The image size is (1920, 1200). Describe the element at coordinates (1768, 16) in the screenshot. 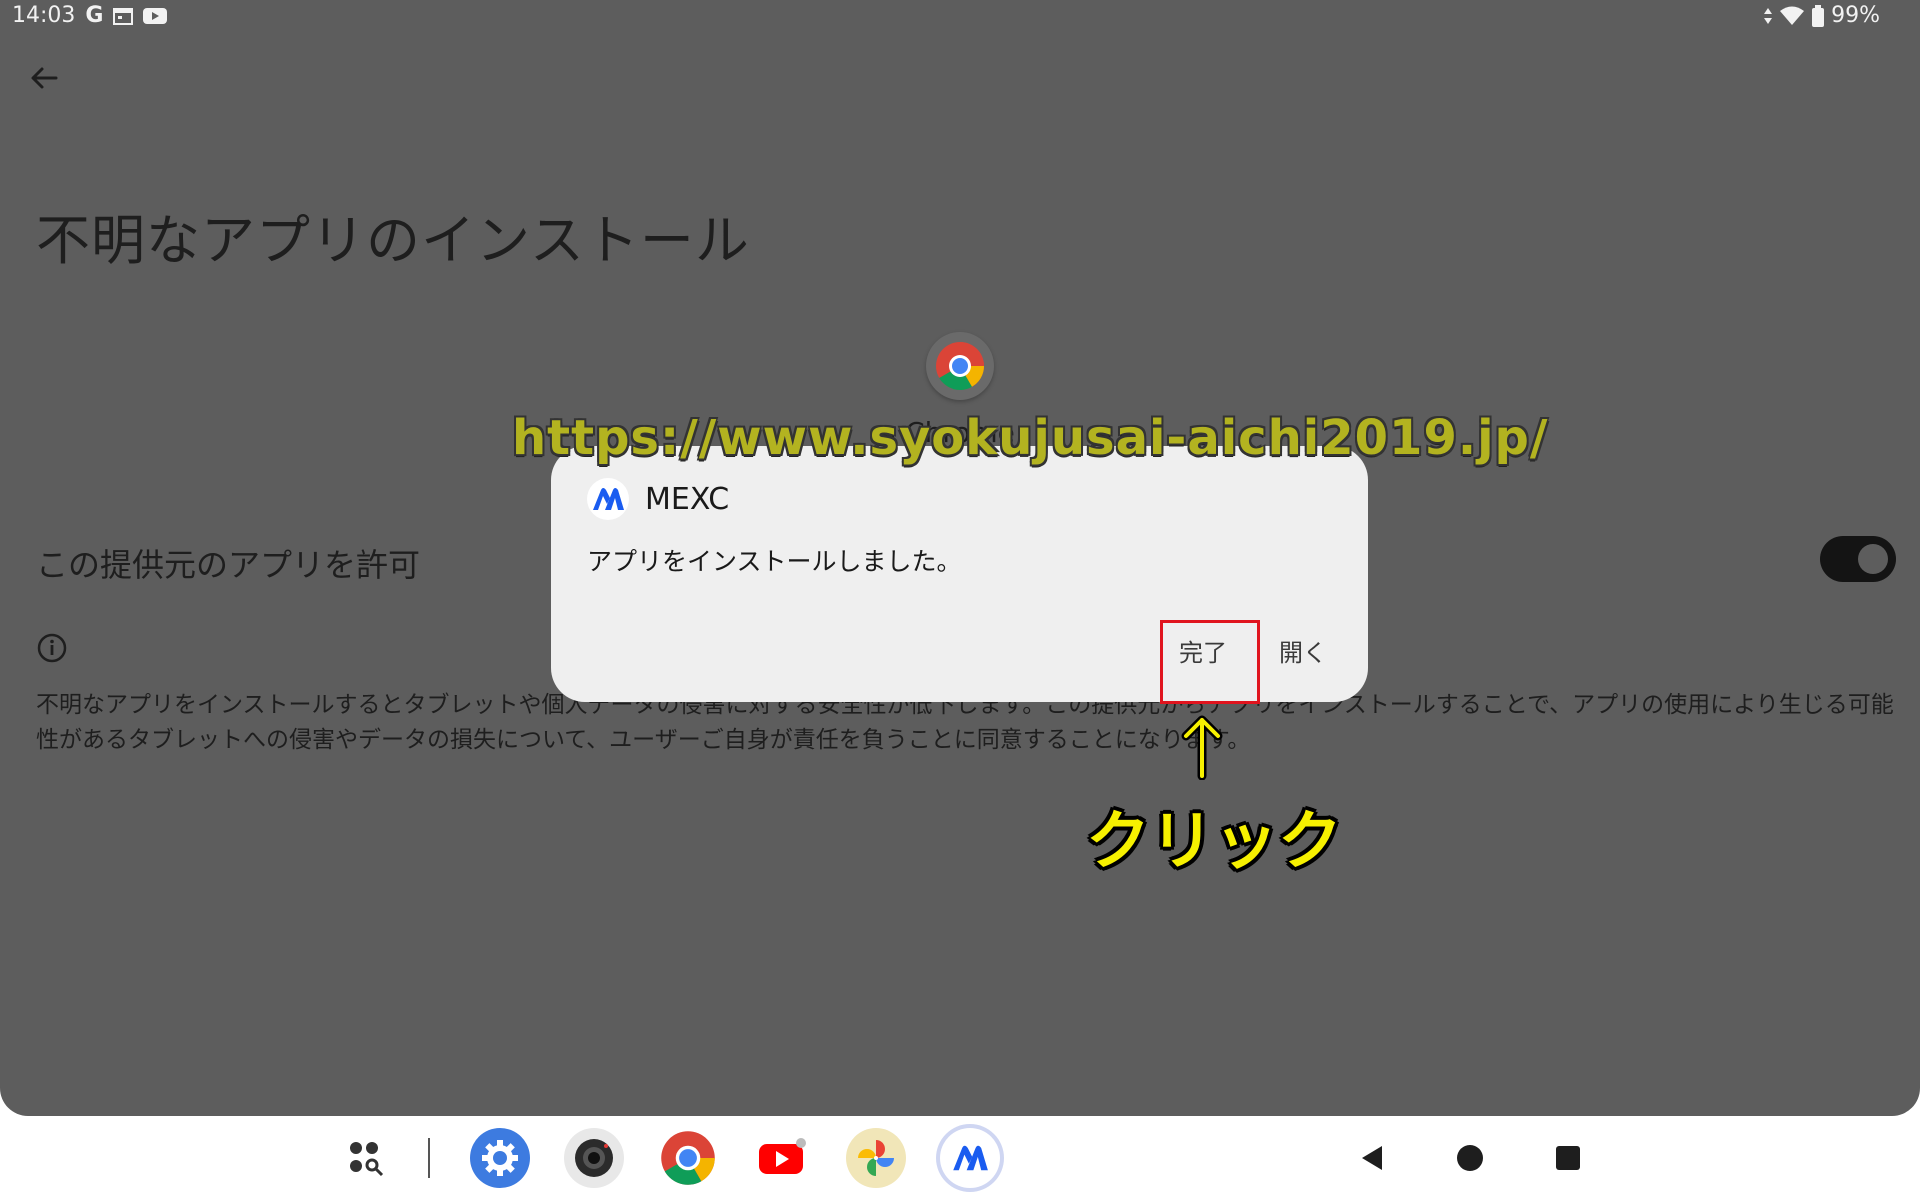

I see `data-arrows-icon` at that location.